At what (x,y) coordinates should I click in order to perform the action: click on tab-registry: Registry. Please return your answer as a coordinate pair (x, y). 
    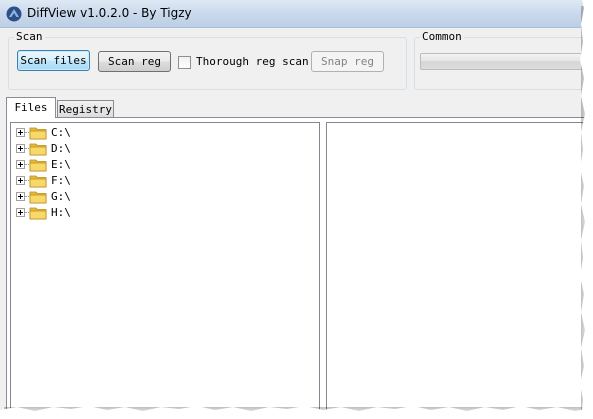
    Looking at the image, I should click on (85, 109).